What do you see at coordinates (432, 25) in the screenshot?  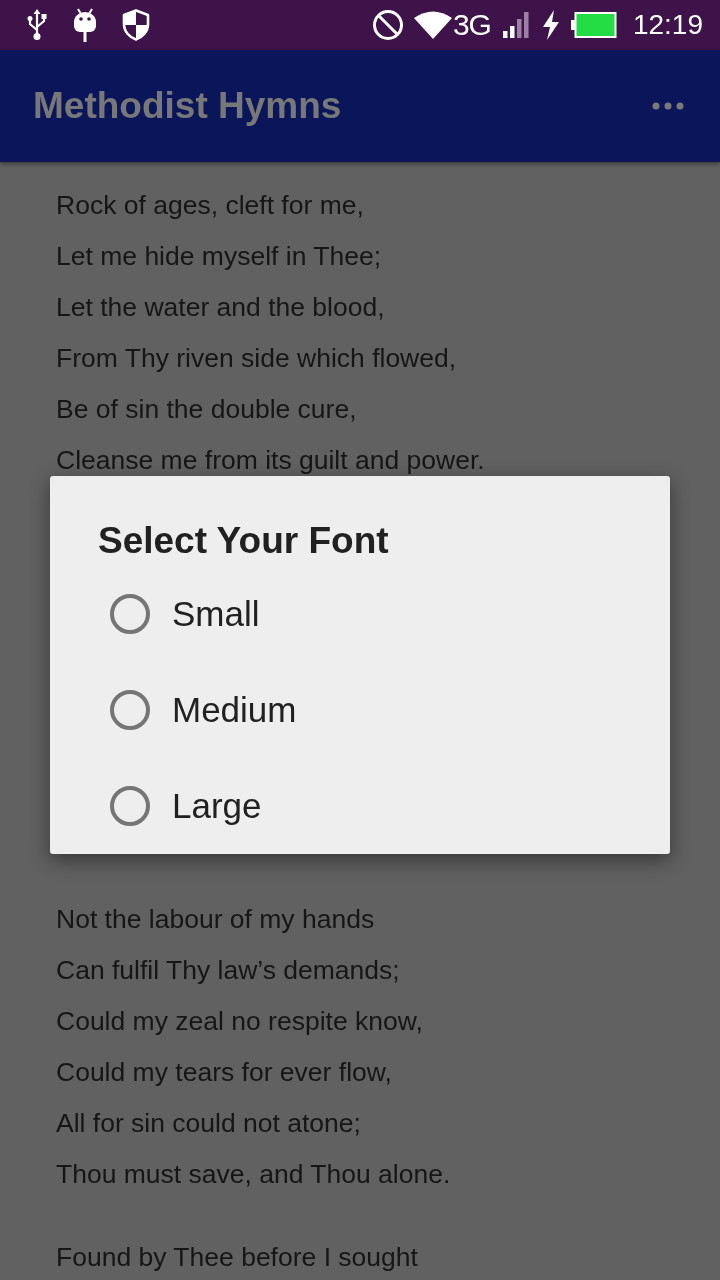 I see `wifi-icon` at bounding box center [432, 25].